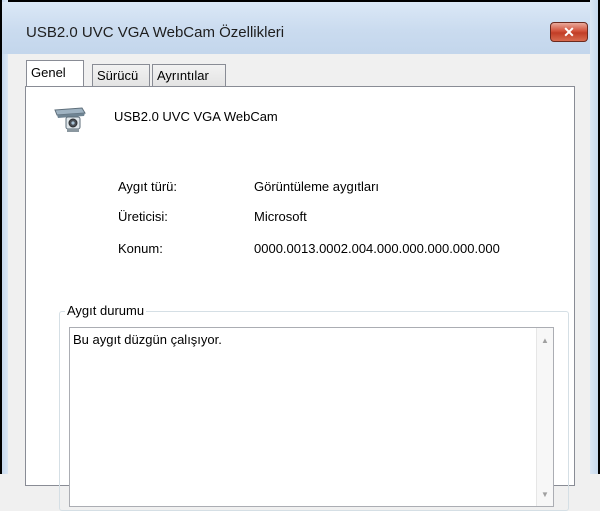 The width and height of the screenshot is (600, 511). I want to click on tab-genel: Genel, so click(55, 73).